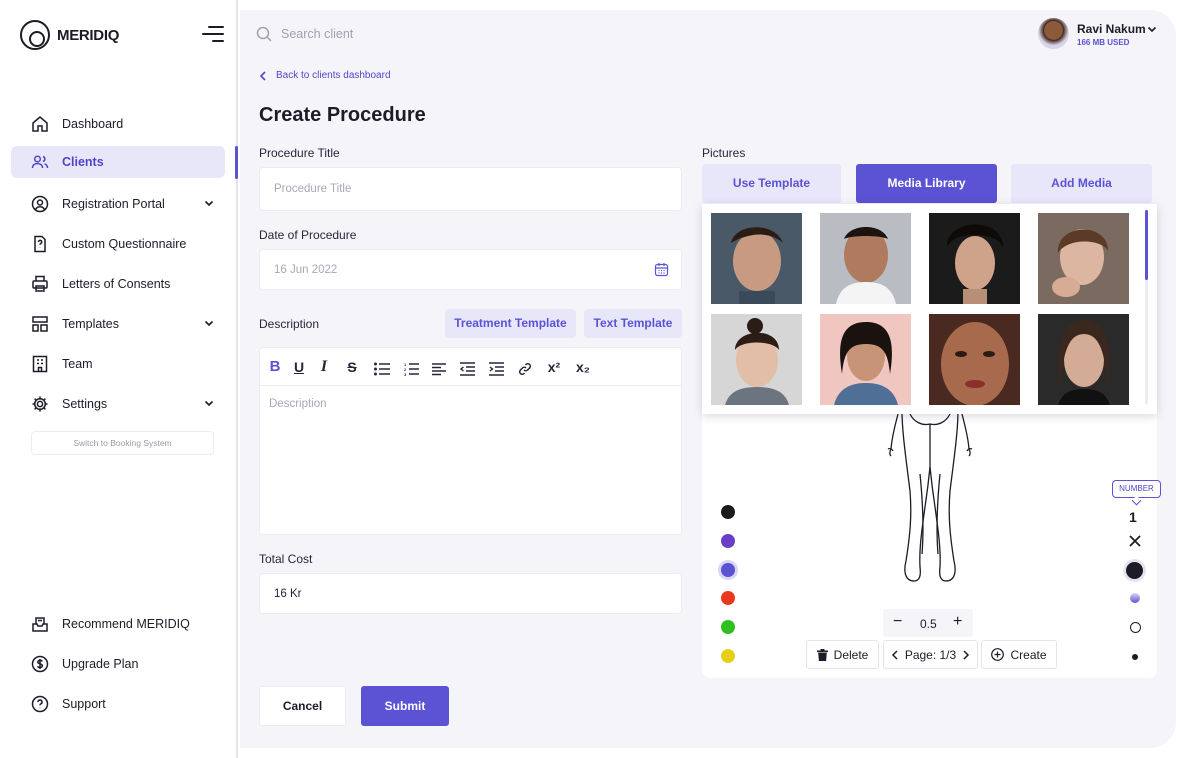  Describe the element at coordinates (313, 189) in the screenshot. I see `procedure-title-placeholder: Procedure Title` at that location.